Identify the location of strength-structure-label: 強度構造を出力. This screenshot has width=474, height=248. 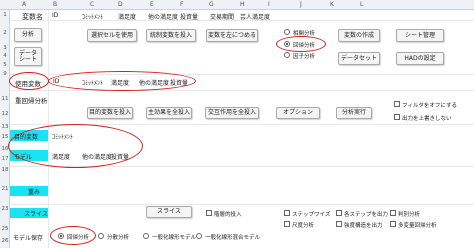
(363, 226).